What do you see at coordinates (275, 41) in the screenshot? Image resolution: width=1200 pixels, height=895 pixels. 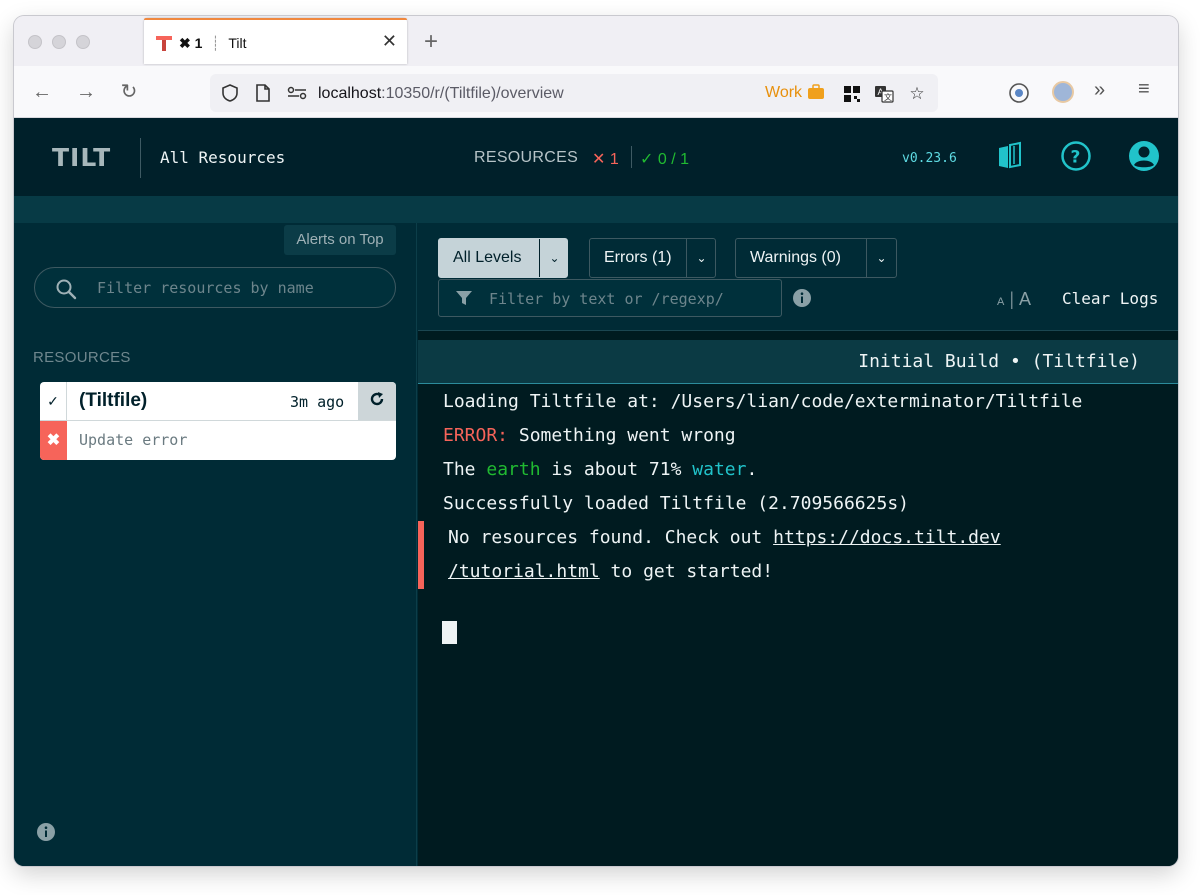 I see `browser-tab: ✖ 1 ┊ Tilt ✕` at bounding box center [275, 41].